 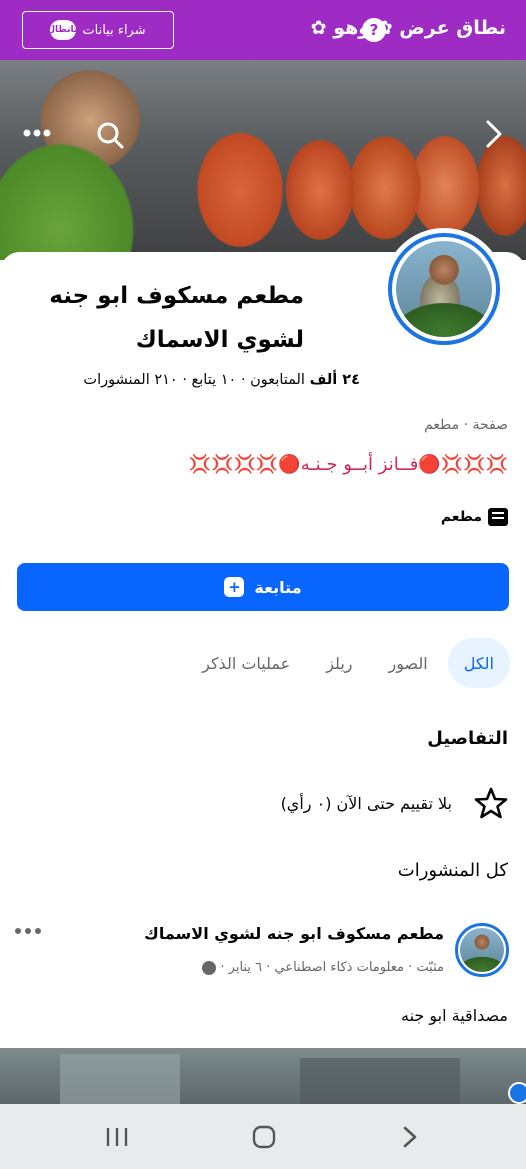 I want to click on tab-mentions: عمليات الذكر, so click(x=246, y=663).